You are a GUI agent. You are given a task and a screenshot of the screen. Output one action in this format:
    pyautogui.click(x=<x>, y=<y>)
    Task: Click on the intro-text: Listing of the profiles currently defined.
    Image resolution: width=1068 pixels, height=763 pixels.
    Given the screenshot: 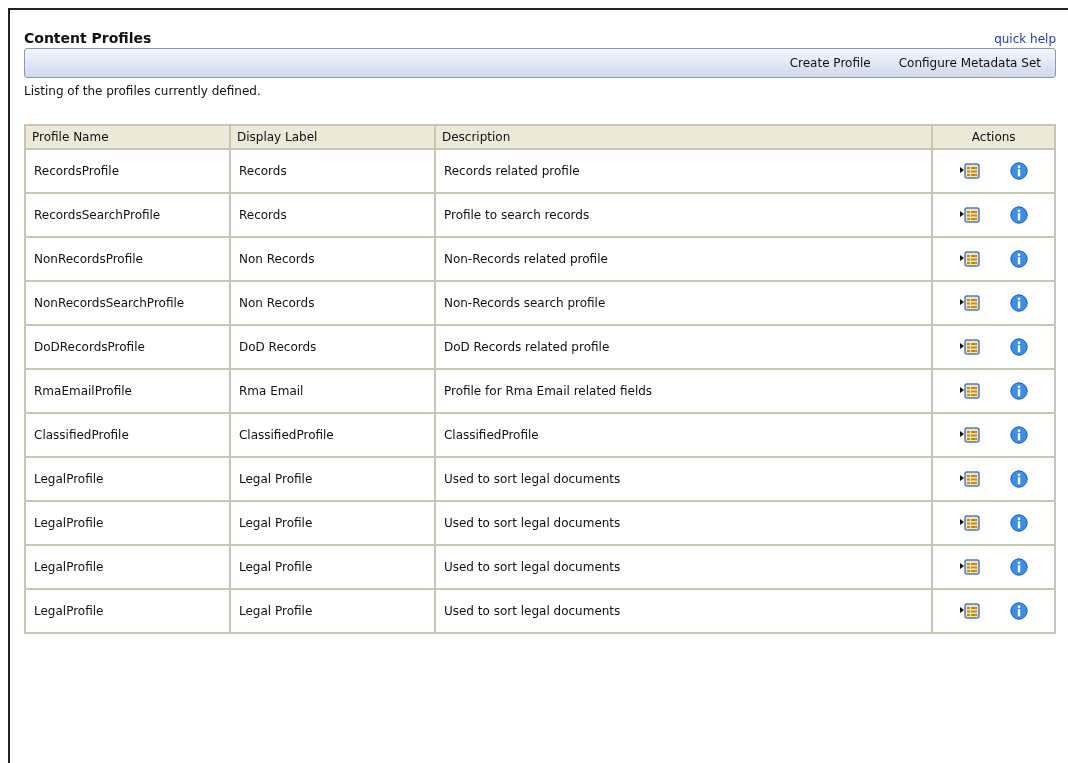 What is the action you would take?
    pyautogui.click(x=142, y=91)
    